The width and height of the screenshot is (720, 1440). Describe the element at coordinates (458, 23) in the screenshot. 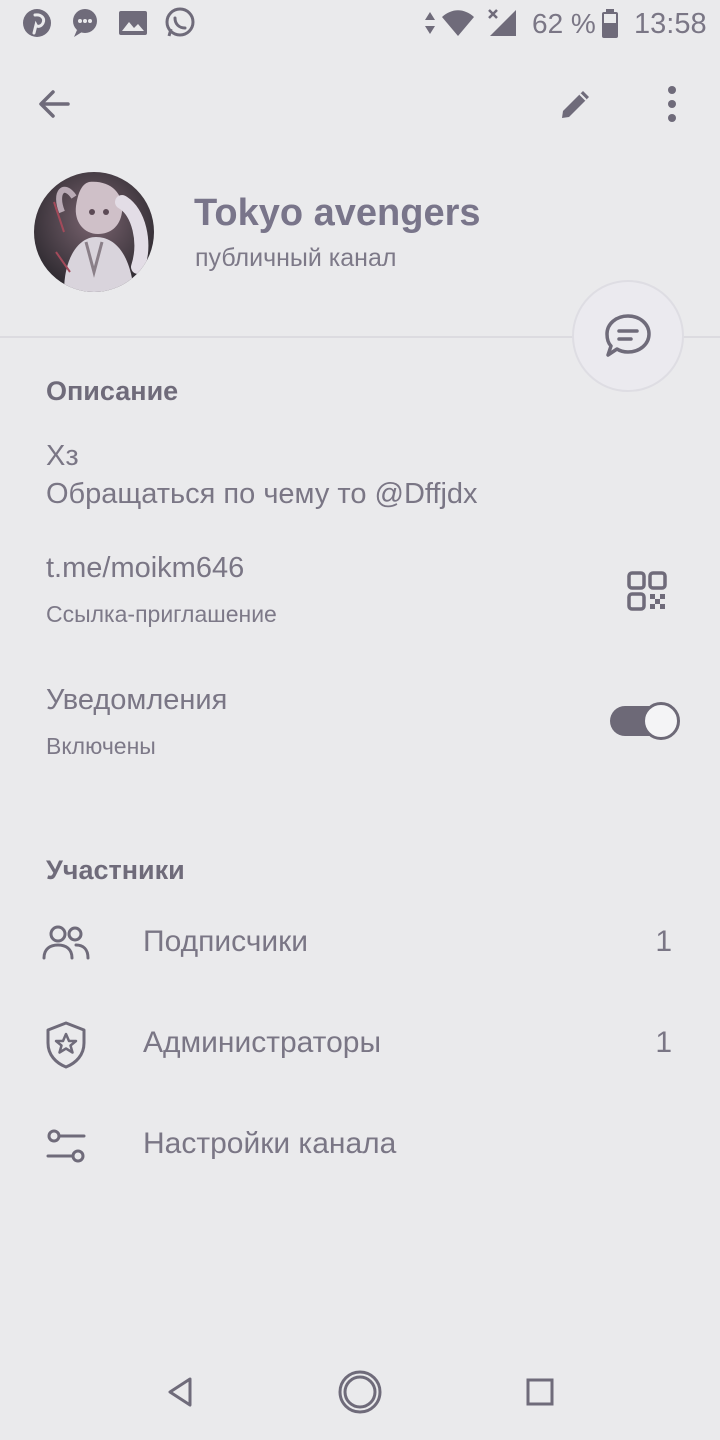

I see `wifi-icon` at that location.